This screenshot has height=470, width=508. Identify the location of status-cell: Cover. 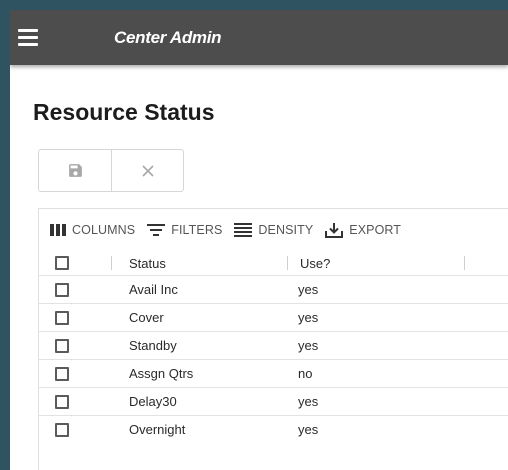
(146, 317).